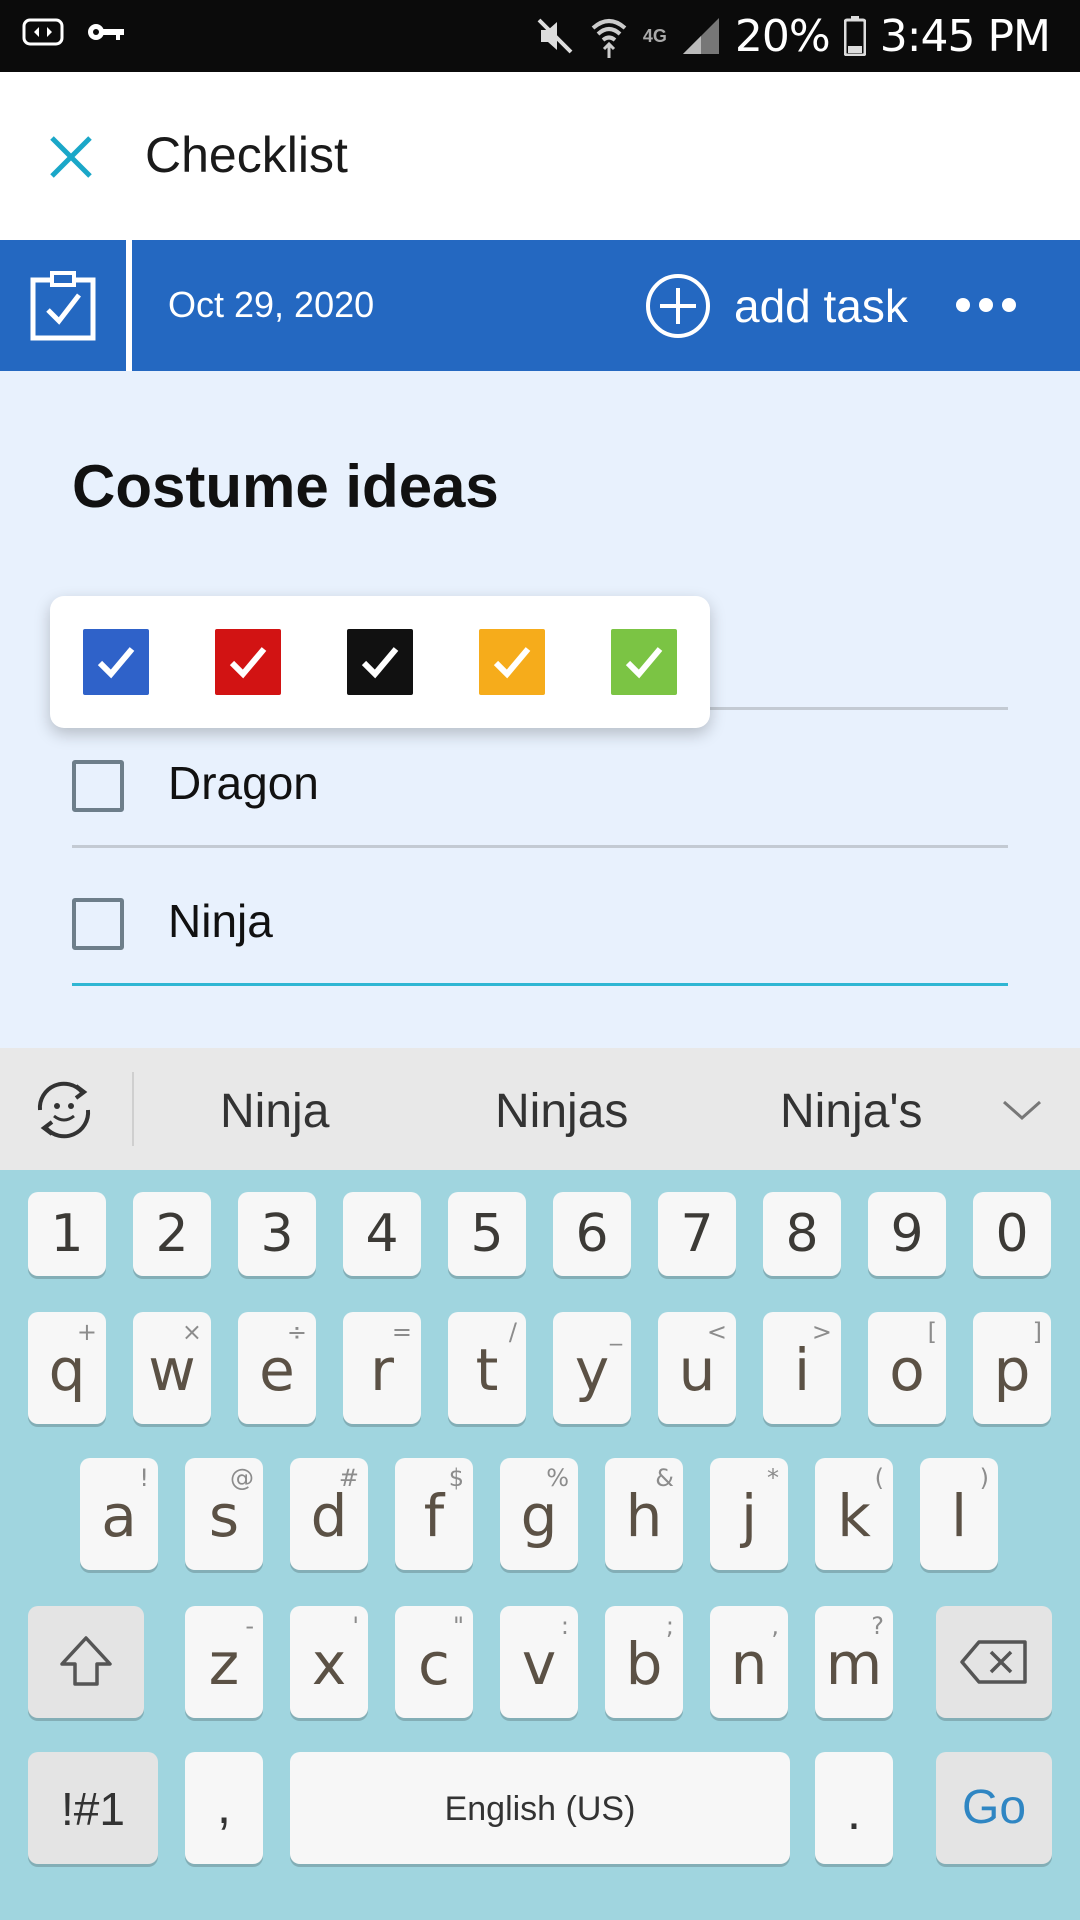 This screenshot has width=1080, height=1920. I want to click on key-x: ' x, so click(329, 1662).